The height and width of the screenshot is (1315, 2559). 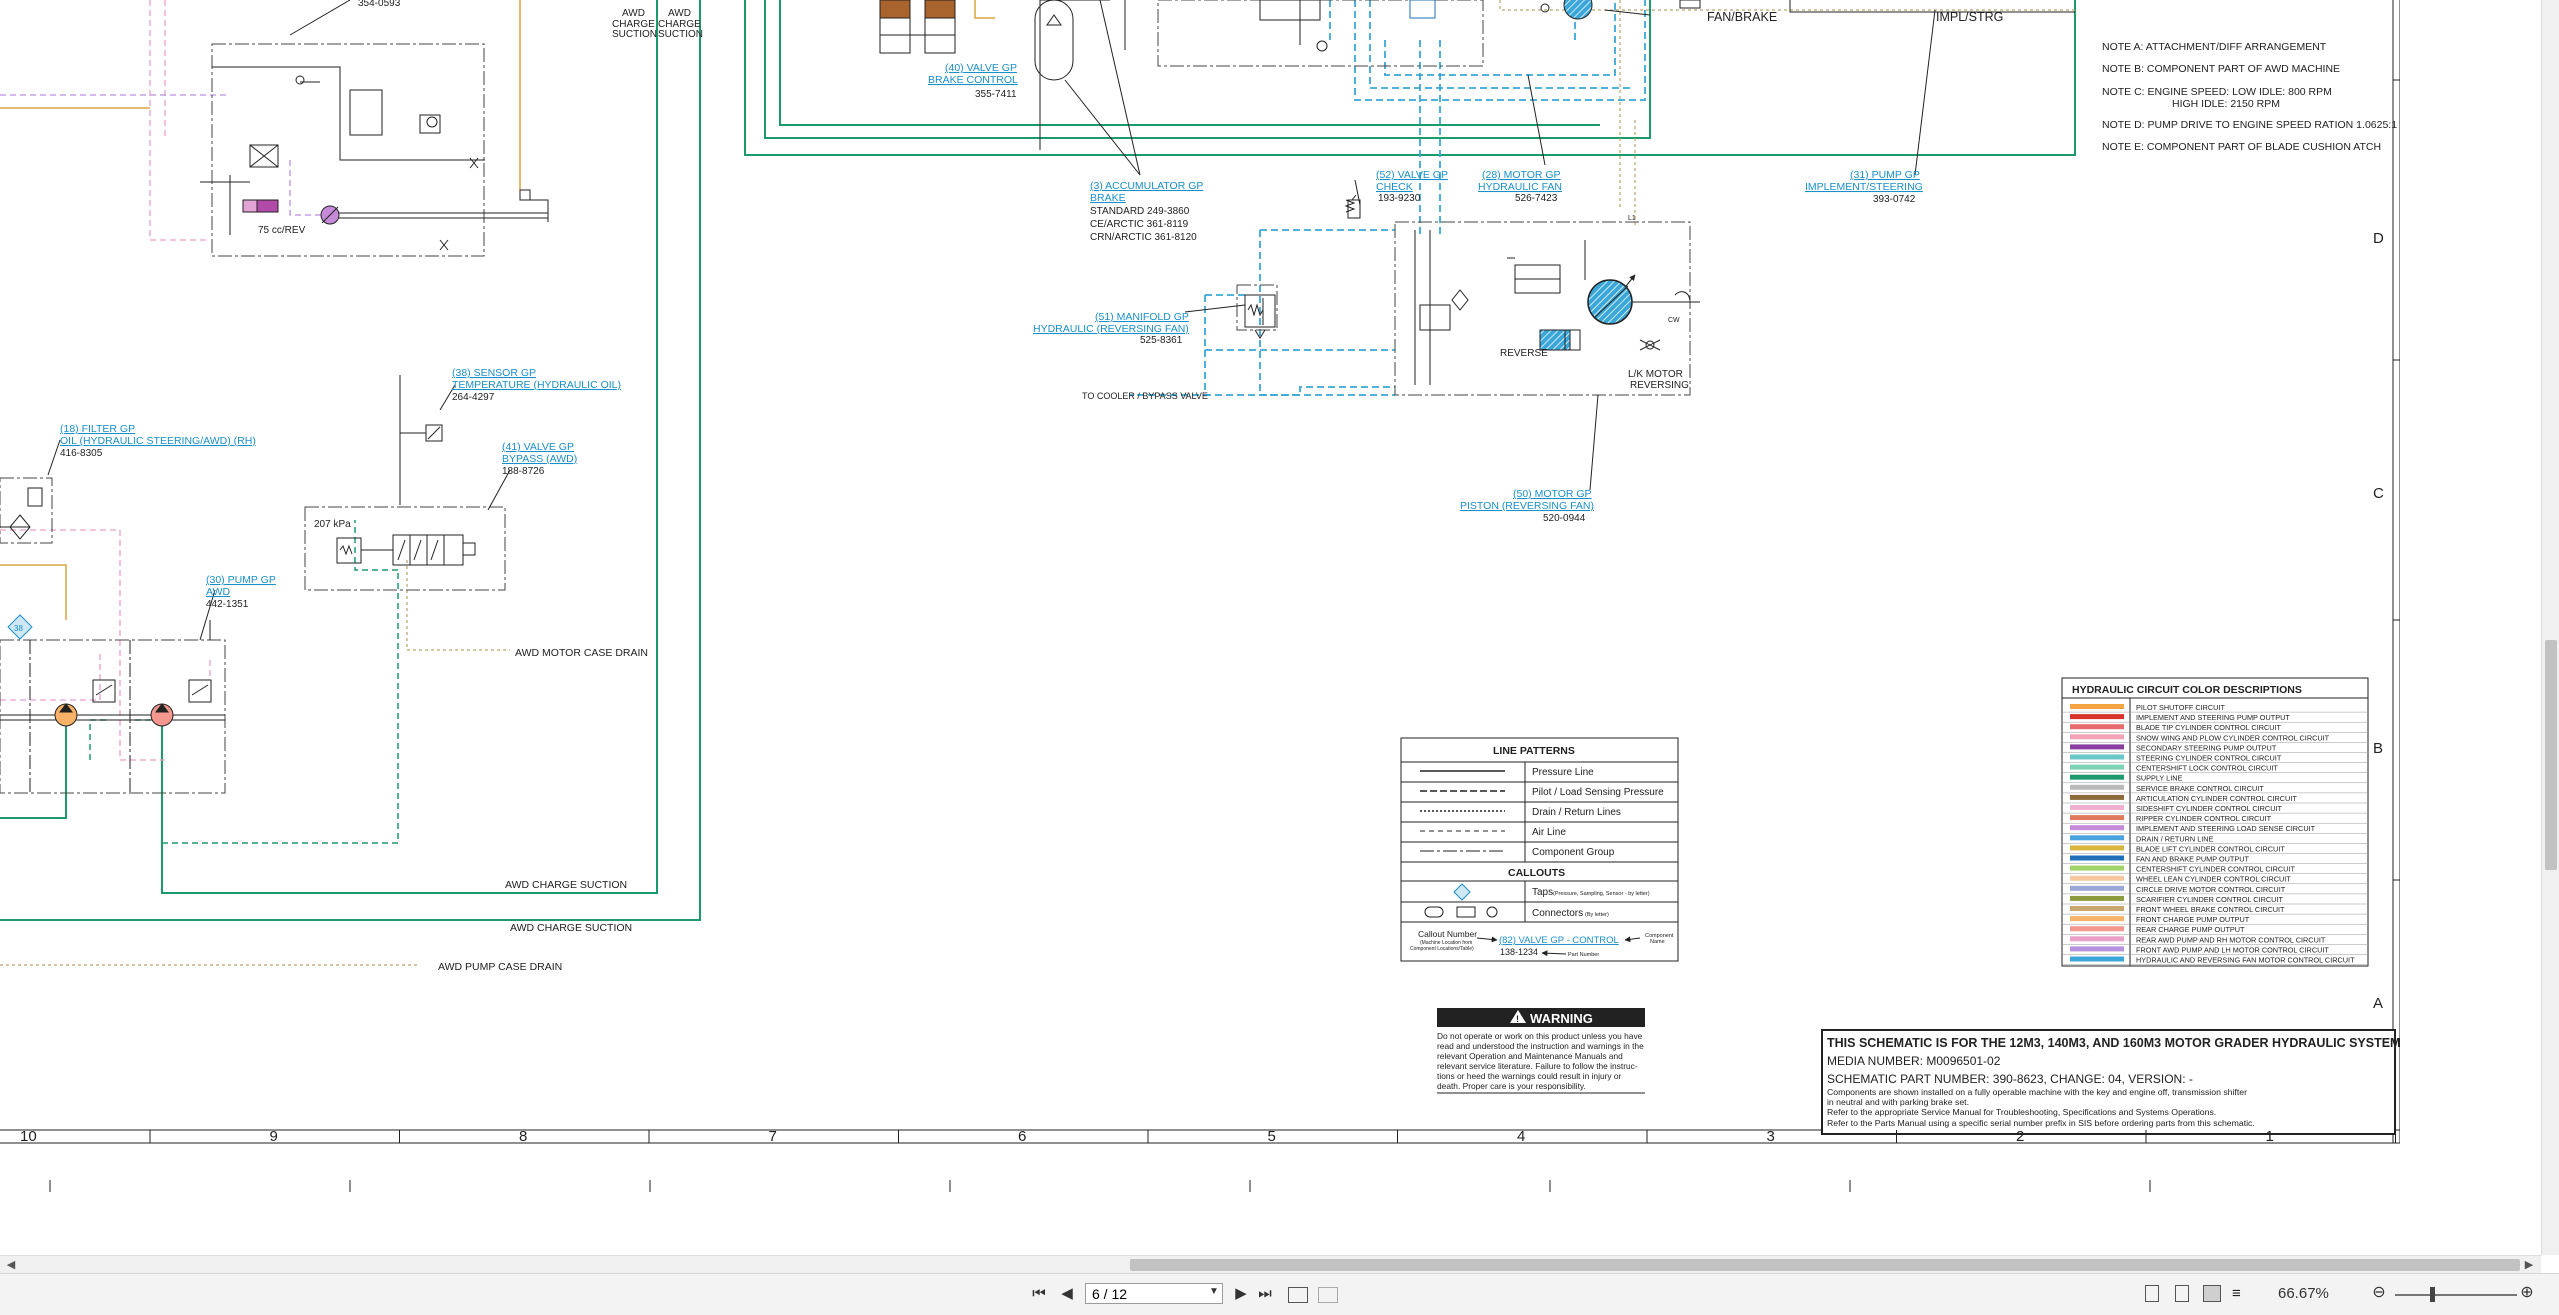 I want to click on svg-text: 520-0944, so click(x=1564, y=518).